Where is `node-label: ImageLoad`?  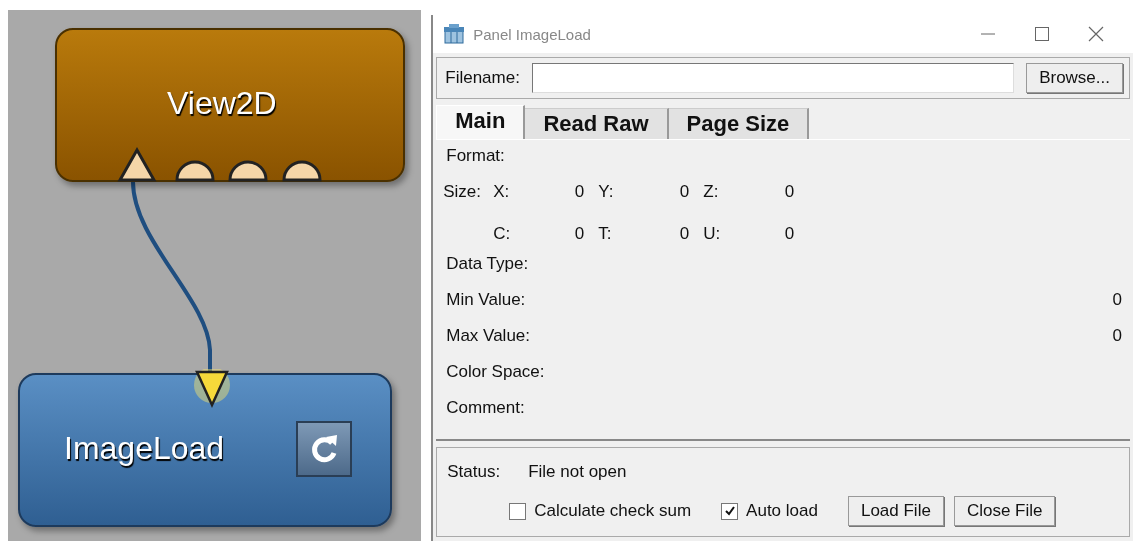
node-label: ImageLoad is located at coordinates (144, 448).